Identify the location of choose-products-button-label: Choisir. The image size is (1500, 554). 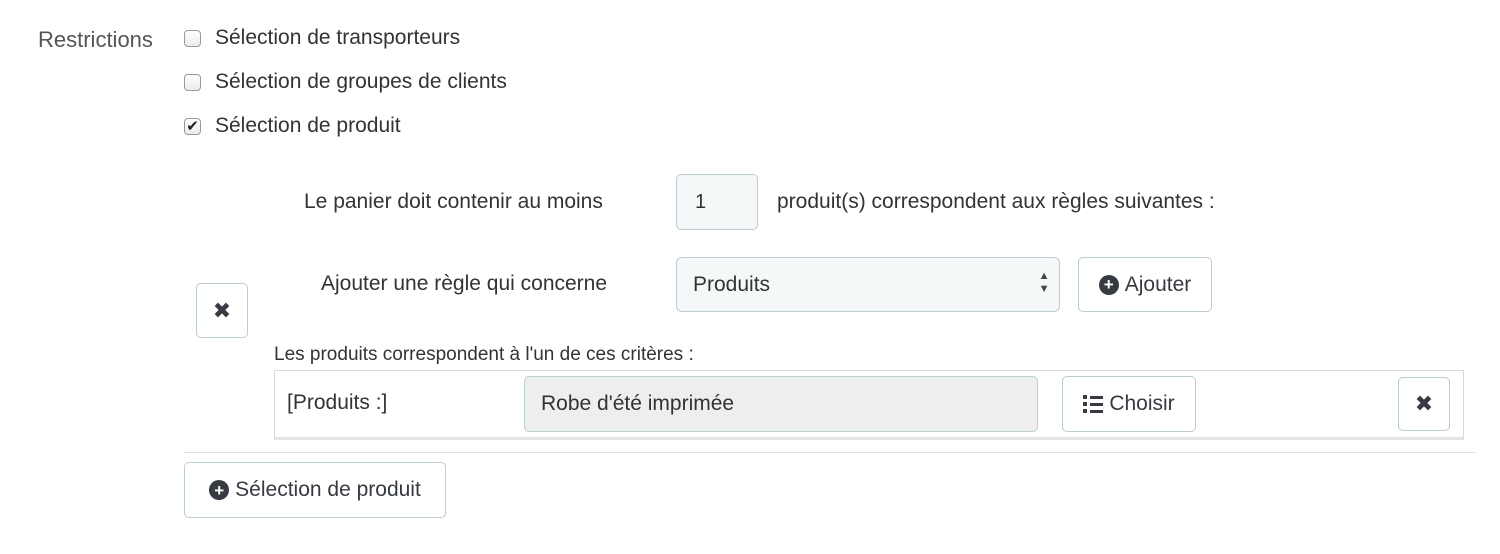
(1142, 403).